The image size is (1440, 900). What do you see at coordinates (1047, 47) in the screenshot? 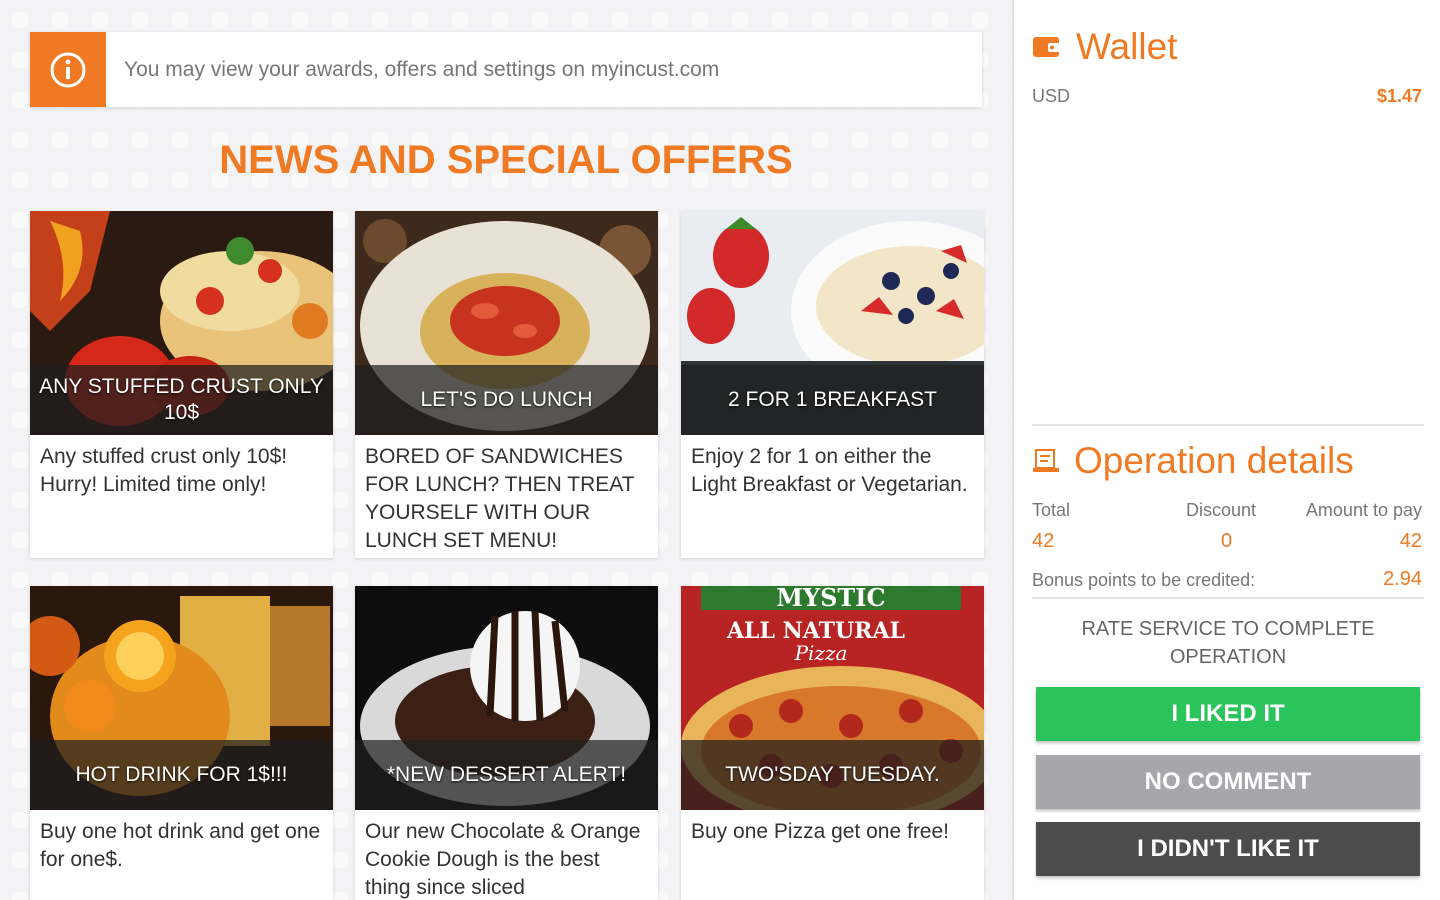
I see `wallet-icon` at bounding box center [1047, 47].